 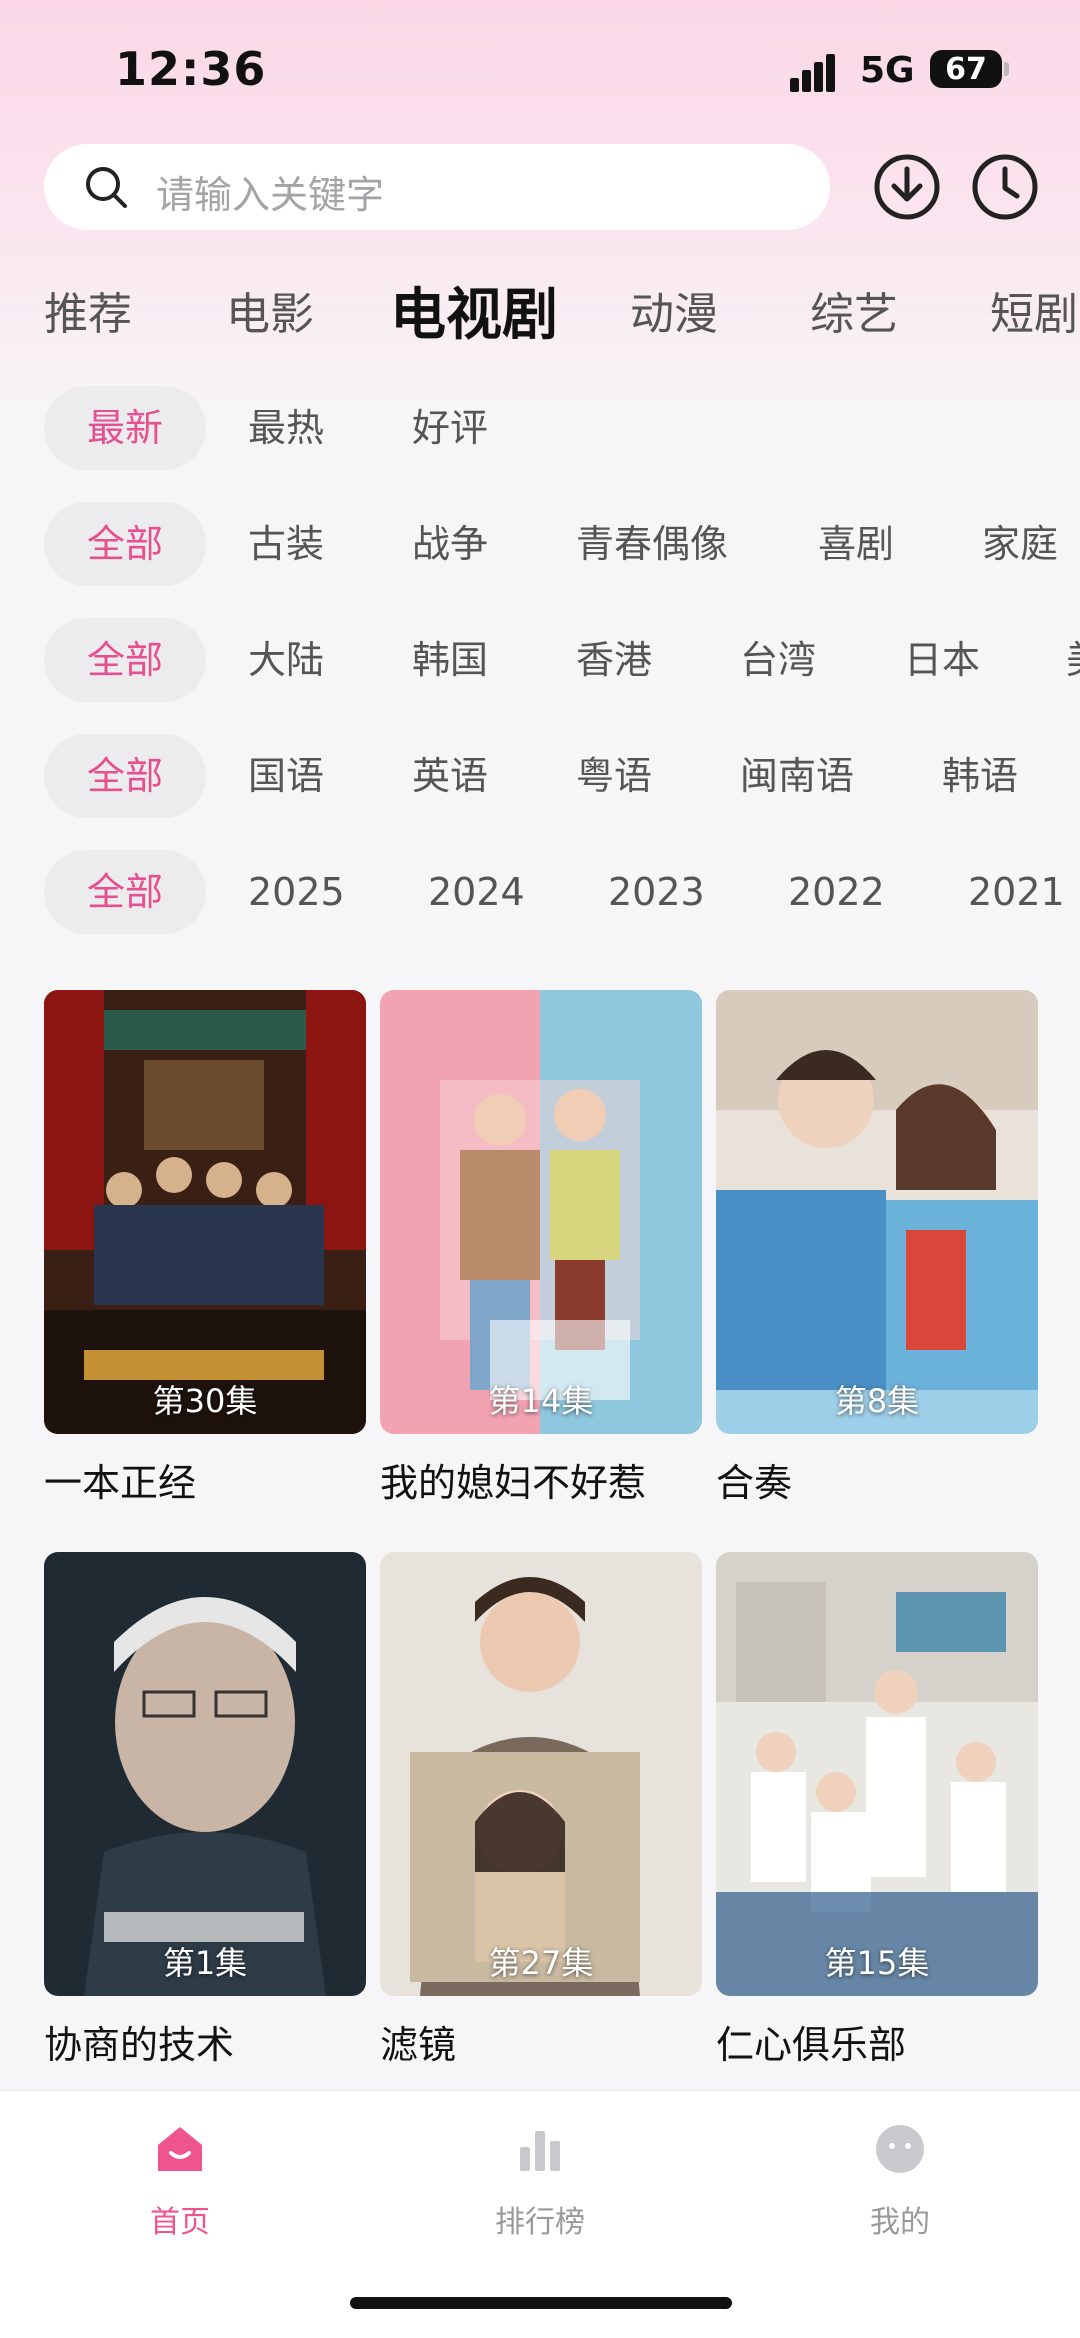 I want to click on show-title: 协商的技术, so click(x=205, y=2041).